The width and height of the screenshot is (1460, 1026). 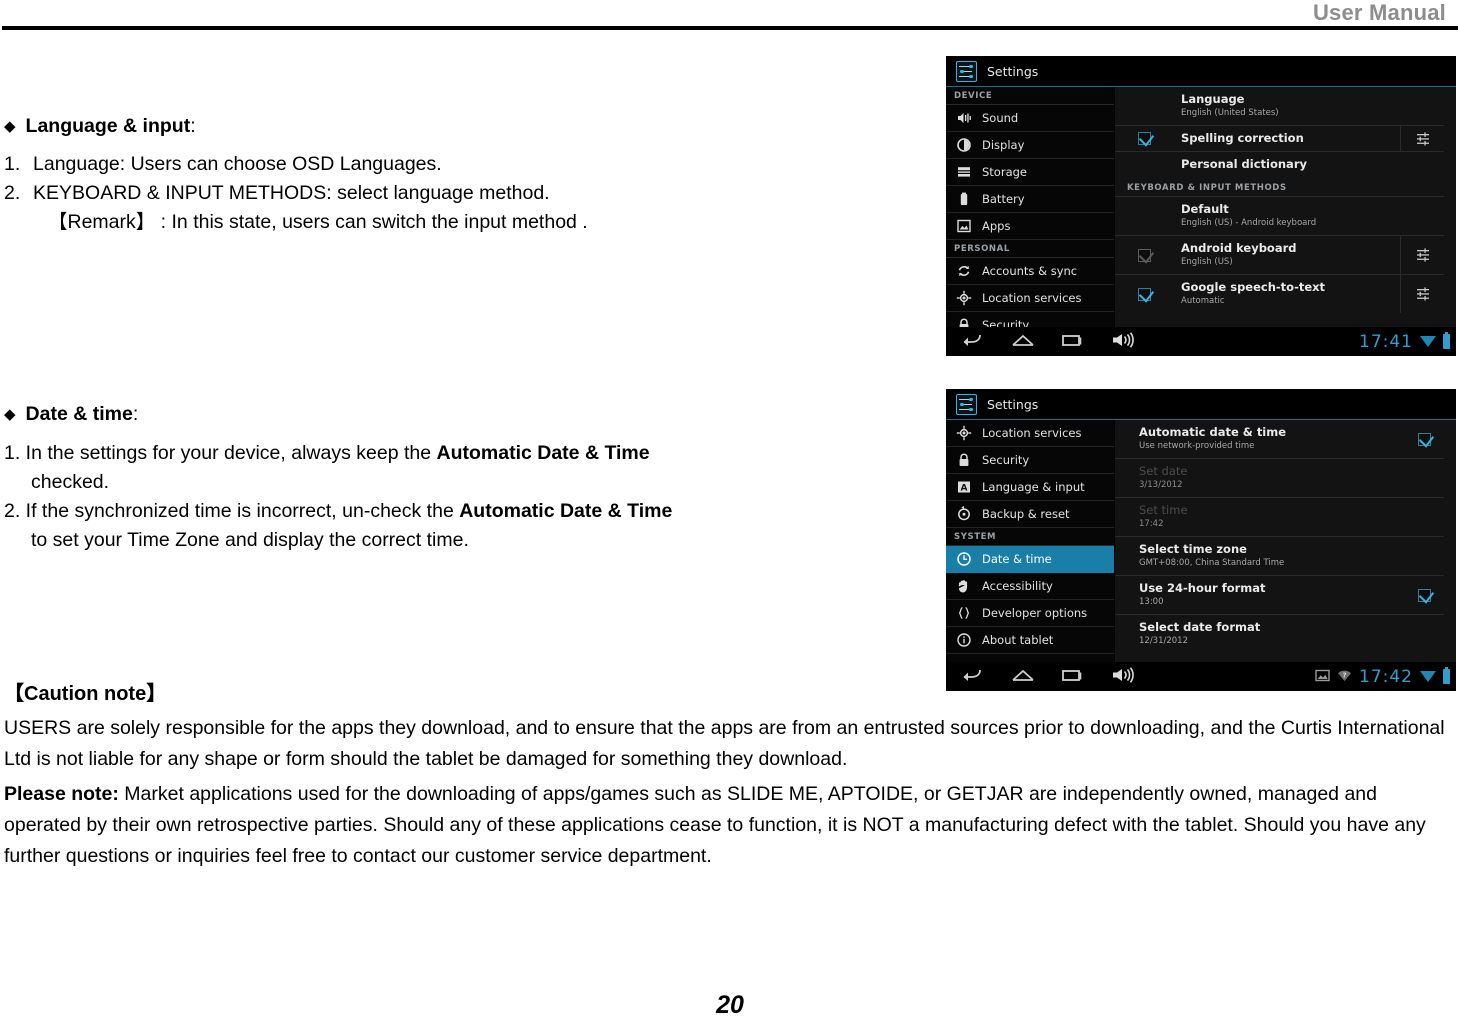 What do you see at coordinates (1200, 627) in the screenshot?
I see `row-title: Select date format` at bounding box center [1200, 627].